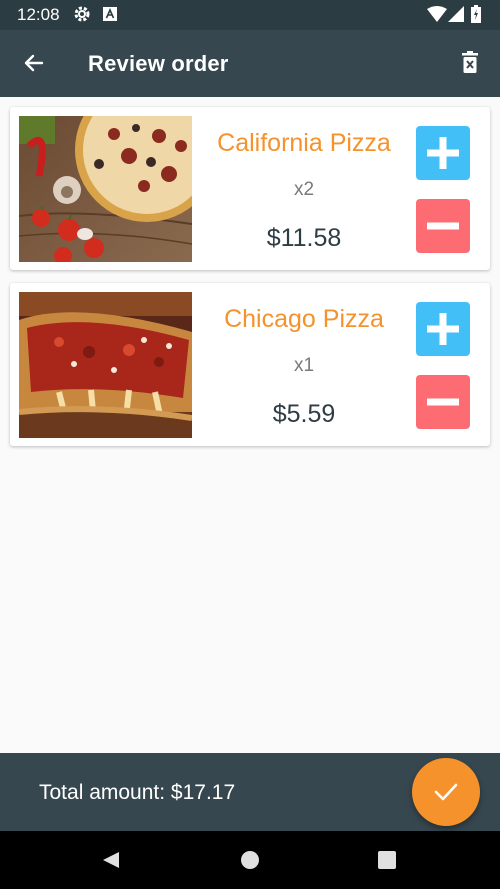 Image resolution: width=500 pixels, height=889 pixels. I want to click on item-quantity: x1, so click(304, 365).